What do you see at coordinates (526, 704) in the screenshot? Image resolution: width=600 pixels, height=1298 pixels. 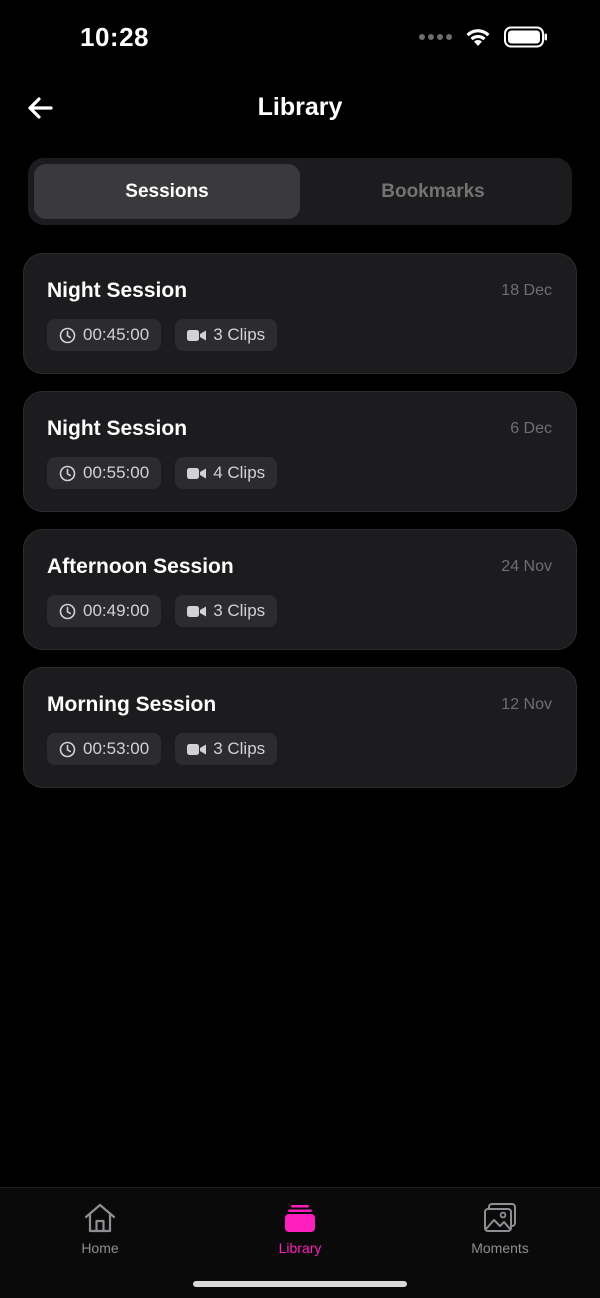 I see `session-date: 12 Nov` at bounding box center [526, 704].